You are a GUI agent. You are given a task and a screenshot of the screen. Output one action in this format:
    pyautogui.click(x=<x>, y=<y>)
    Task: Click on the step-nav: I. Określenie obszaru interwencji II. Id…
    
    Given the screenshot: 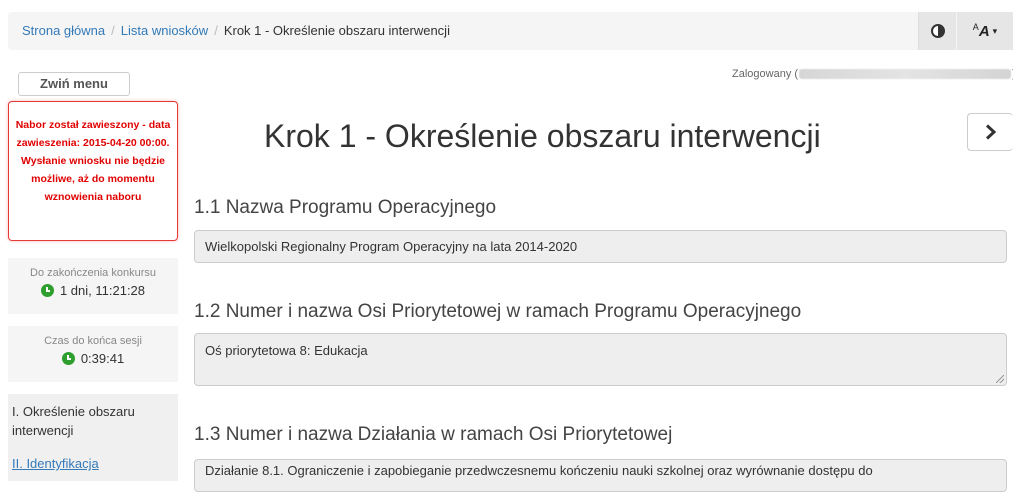 What is the action you would take?
    pyautogui.click(x=93, y=437)
    